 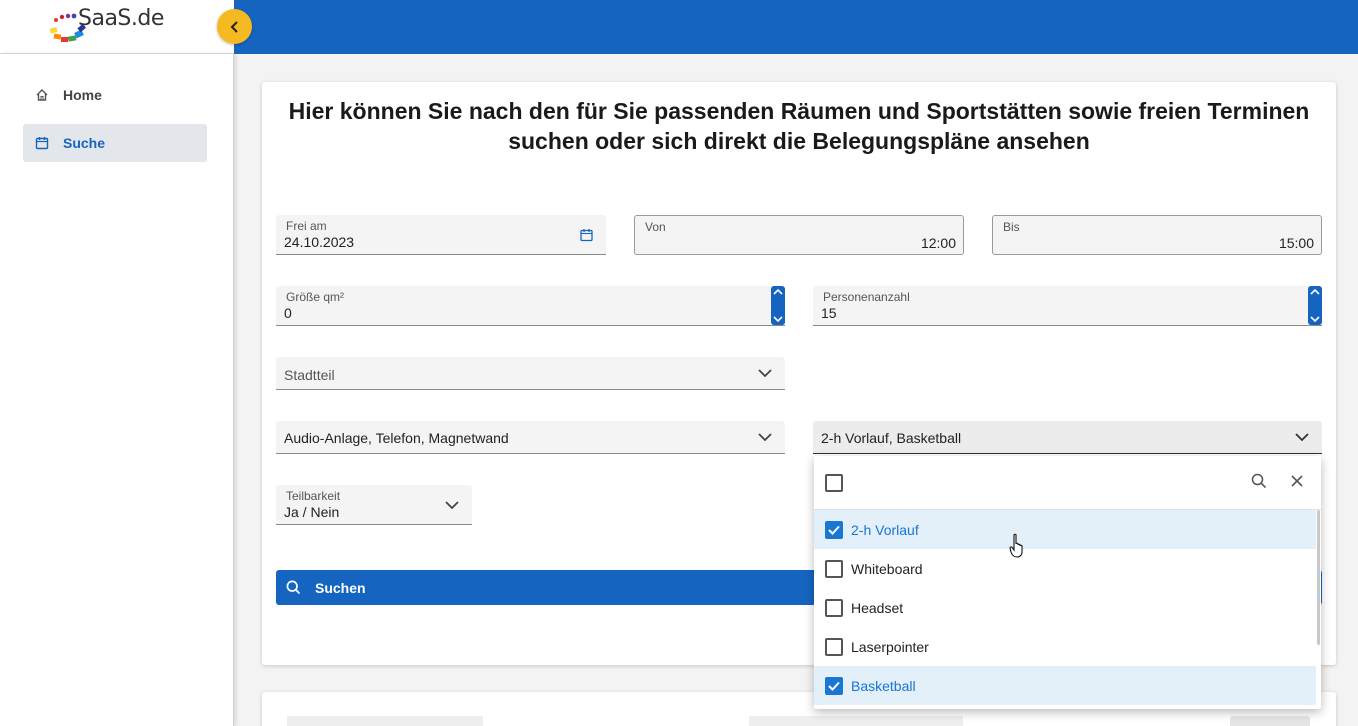 I want to click on list-item: 2-h Vorlauf, so click(x=1065, y=529).